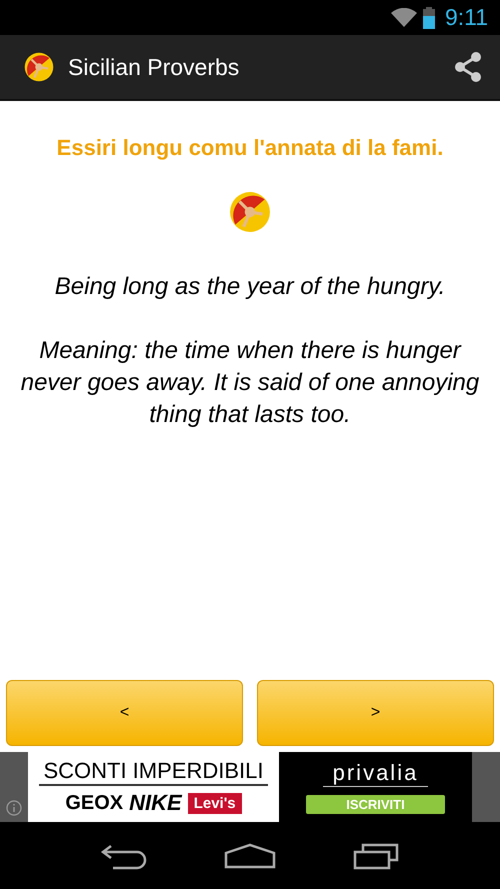  Describe the element at coordinates (155, 803) in the screenshot. I see `brand-logo: NIKE` at that location.